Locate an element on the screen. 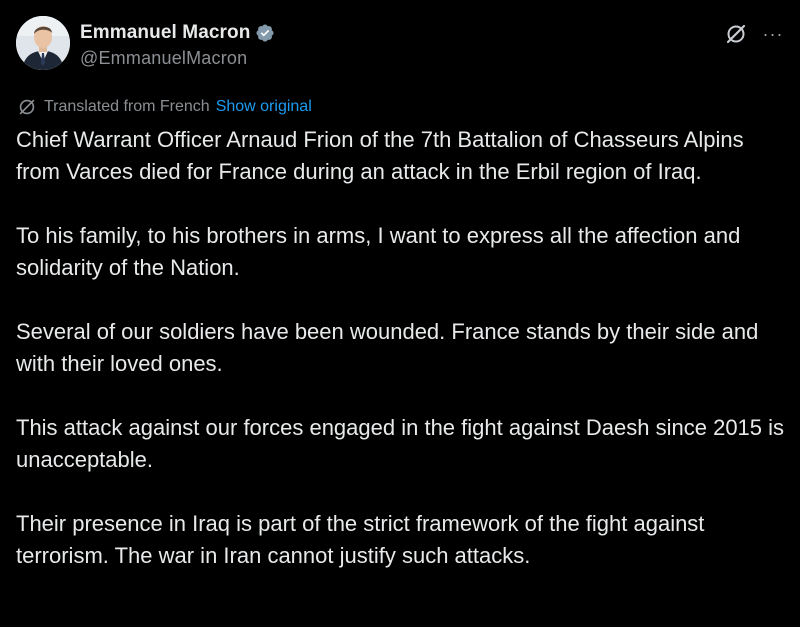 This screenshot has height=627, width=800. translate-icon is located at coordinates (27, 107).